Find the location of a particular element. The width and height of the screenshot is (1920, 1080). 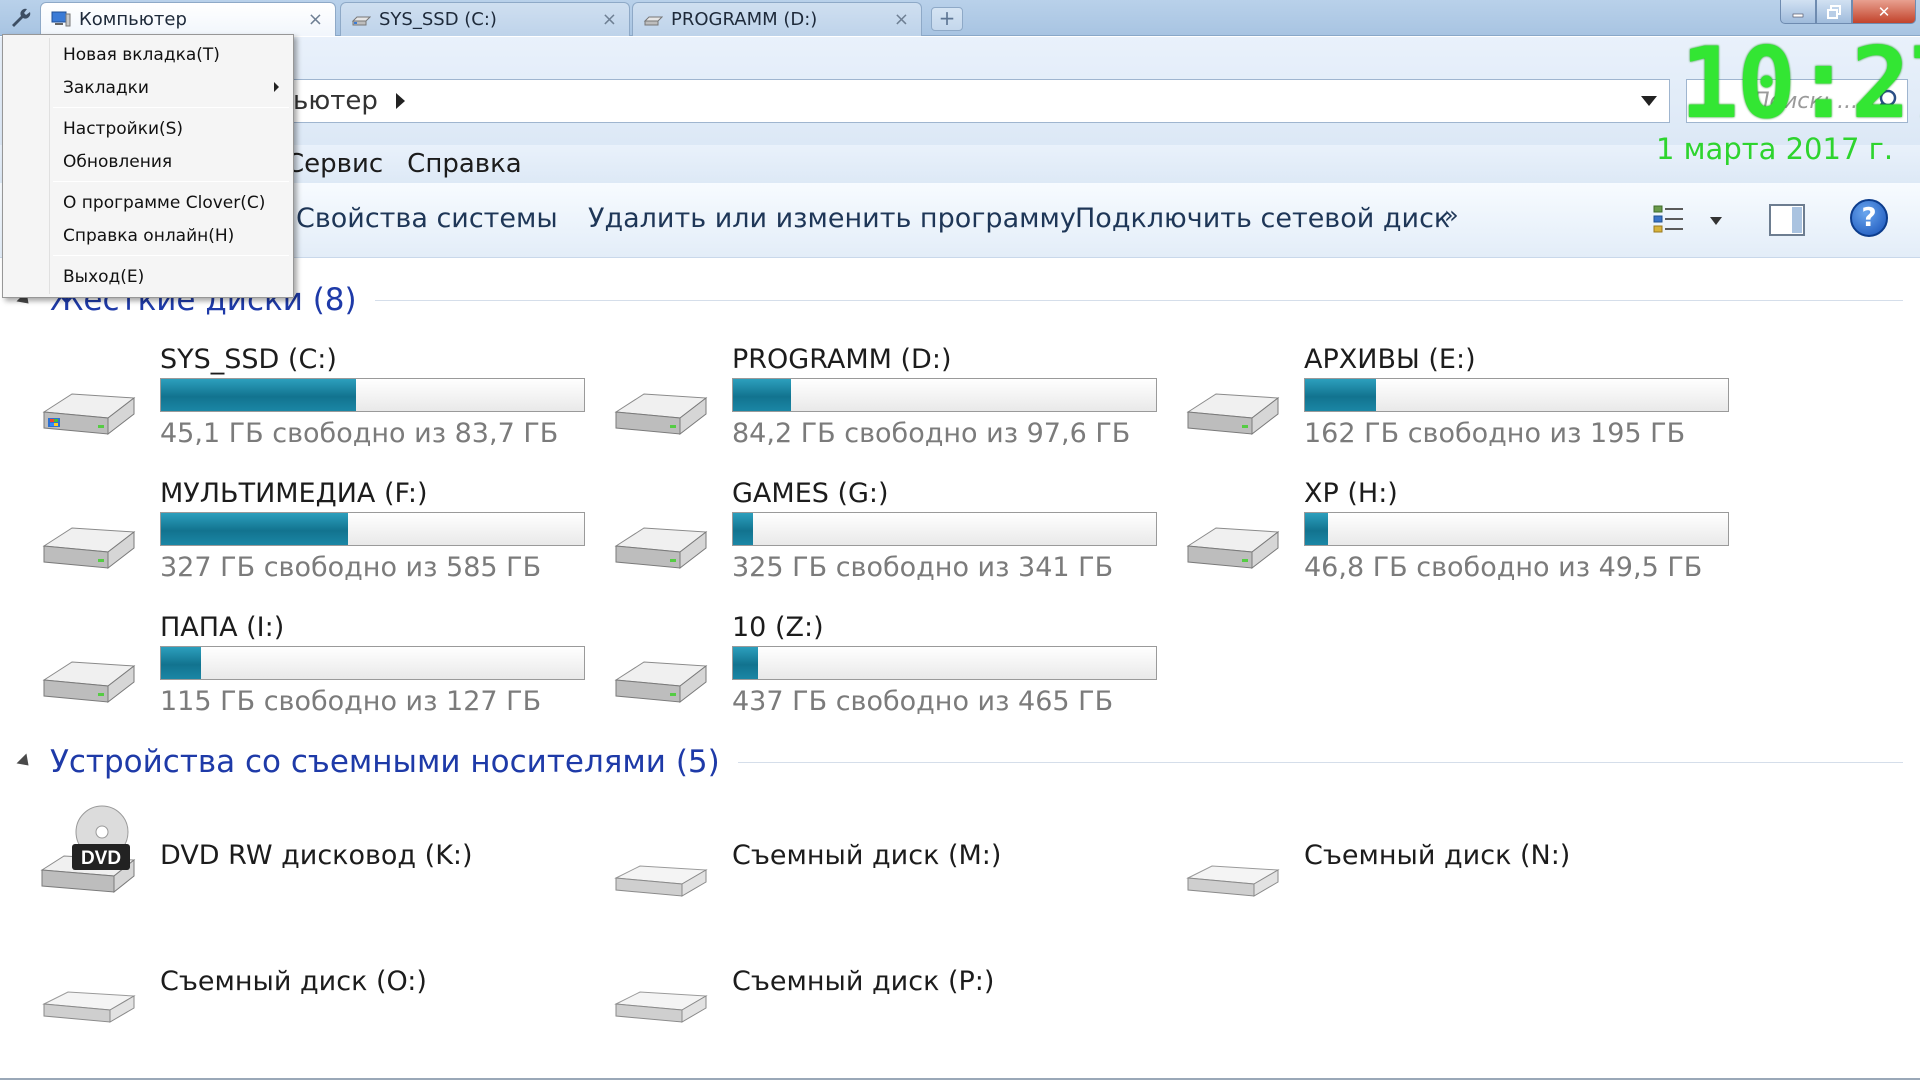

drive-item: GAMES (G:) 325 ГБ свободно из 341 ГБ is located at coordinates (890, 538).